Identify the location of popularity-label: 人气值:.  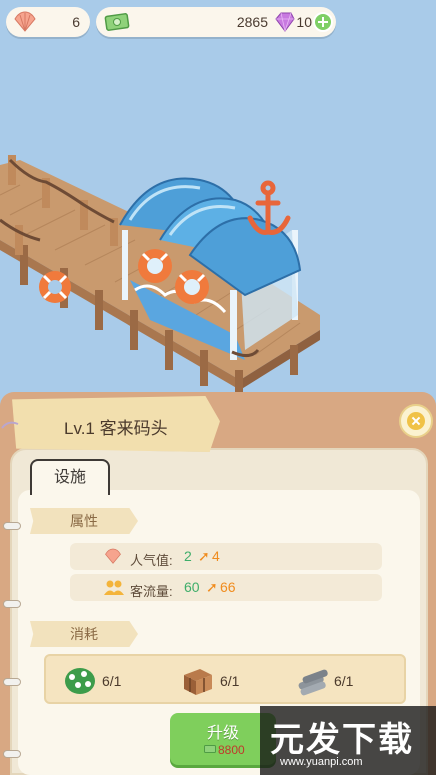
(151, 560).